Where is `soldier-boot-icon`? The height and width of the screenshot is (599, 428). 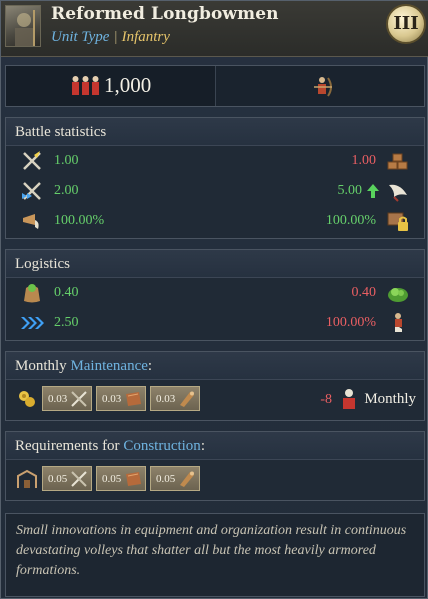 soldier-boot-icon is located at coordinates (398, 323).